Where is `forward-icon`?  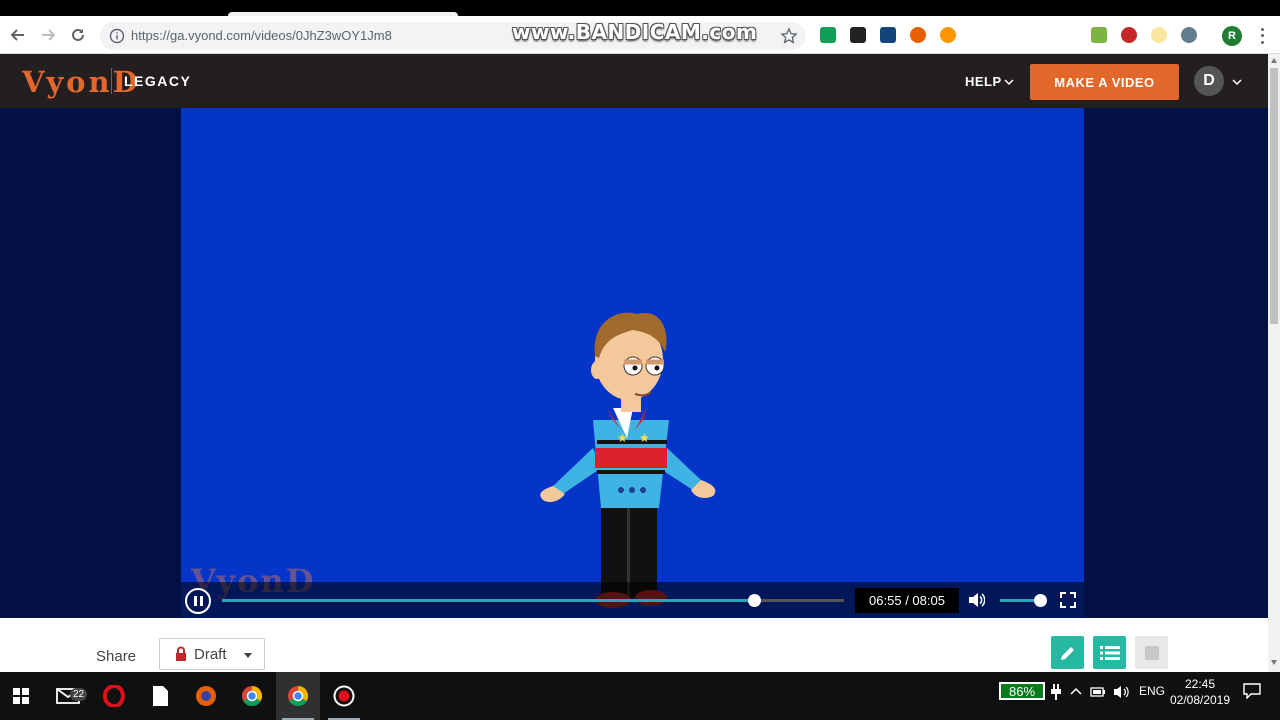 forward-icon is located at coordinates (48, 35).